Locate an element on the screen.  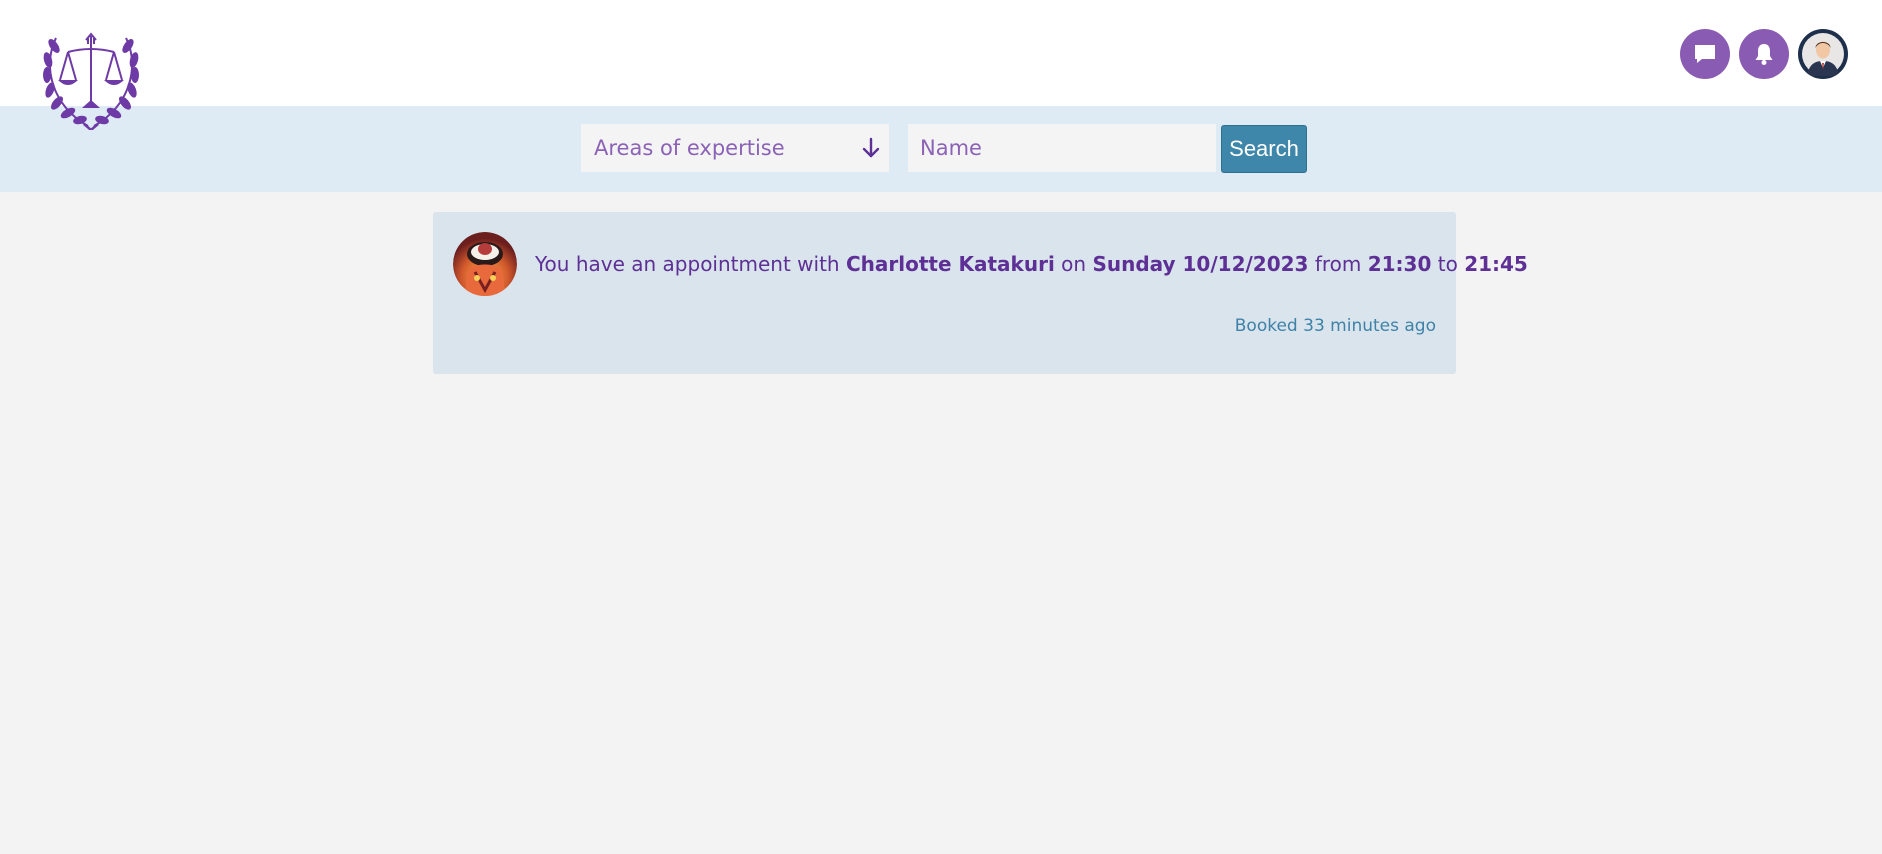
lawyer-name: Charlotte Katakuri is located at coordinates (950, 264).